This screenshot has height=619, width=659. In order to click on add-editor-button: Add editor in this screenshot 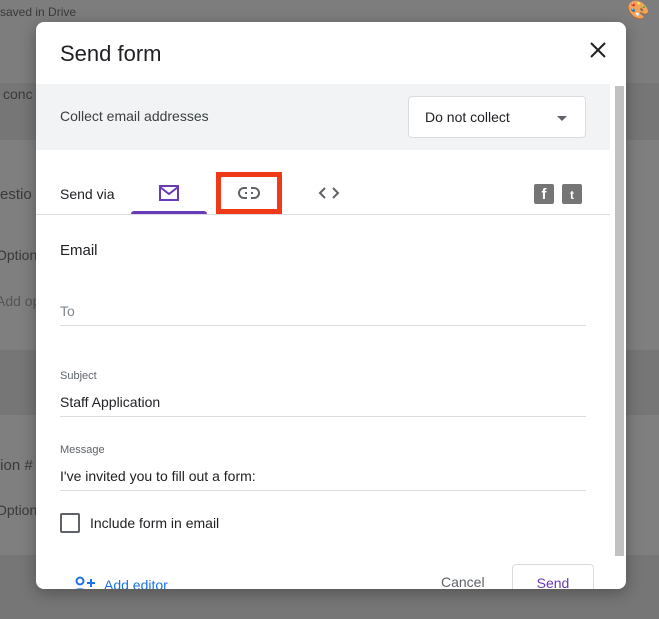, I will do `click(120, 582)`.